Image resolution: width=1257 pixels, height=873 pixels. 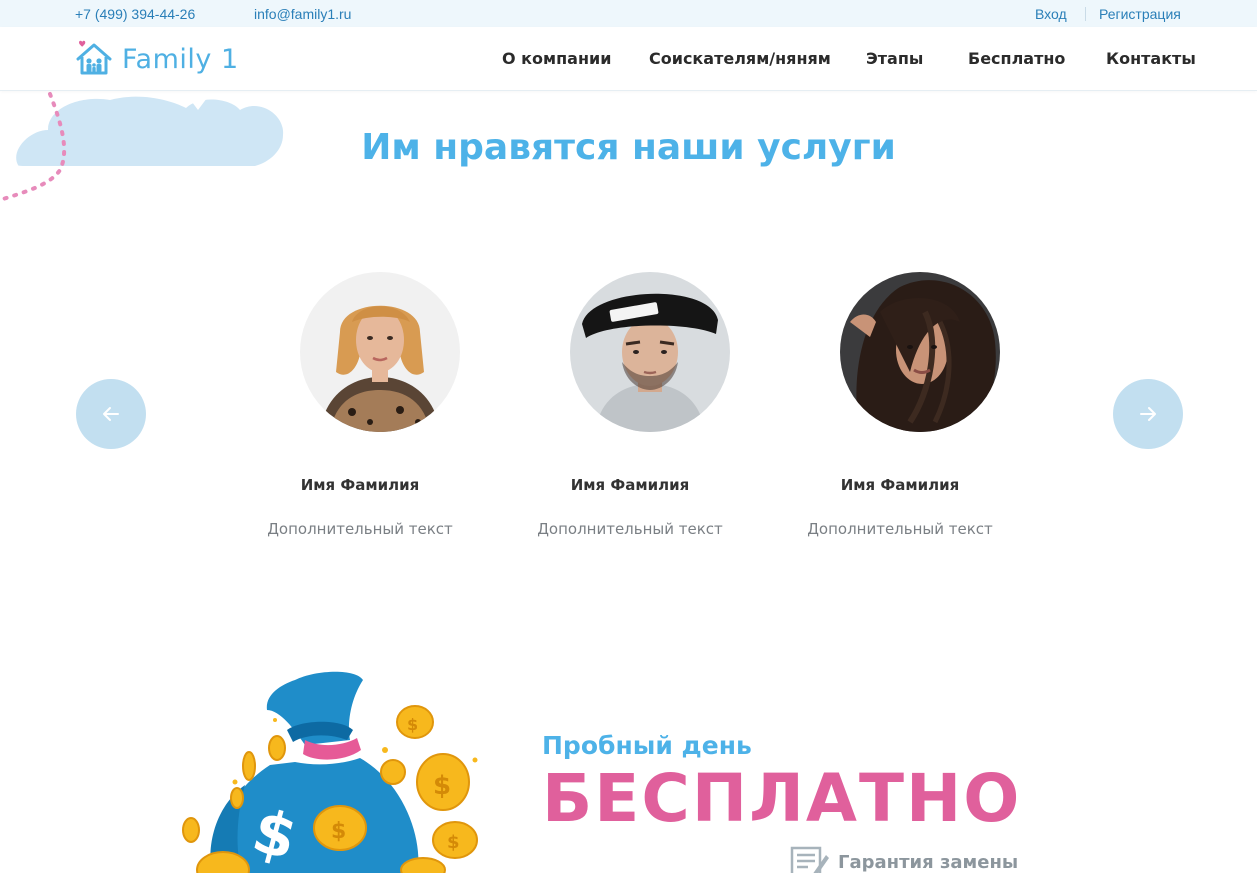 What do you see at coordinates (94, 57) in the screenshot?
I see `house-logo-icon` at bounding box center [94, 57].